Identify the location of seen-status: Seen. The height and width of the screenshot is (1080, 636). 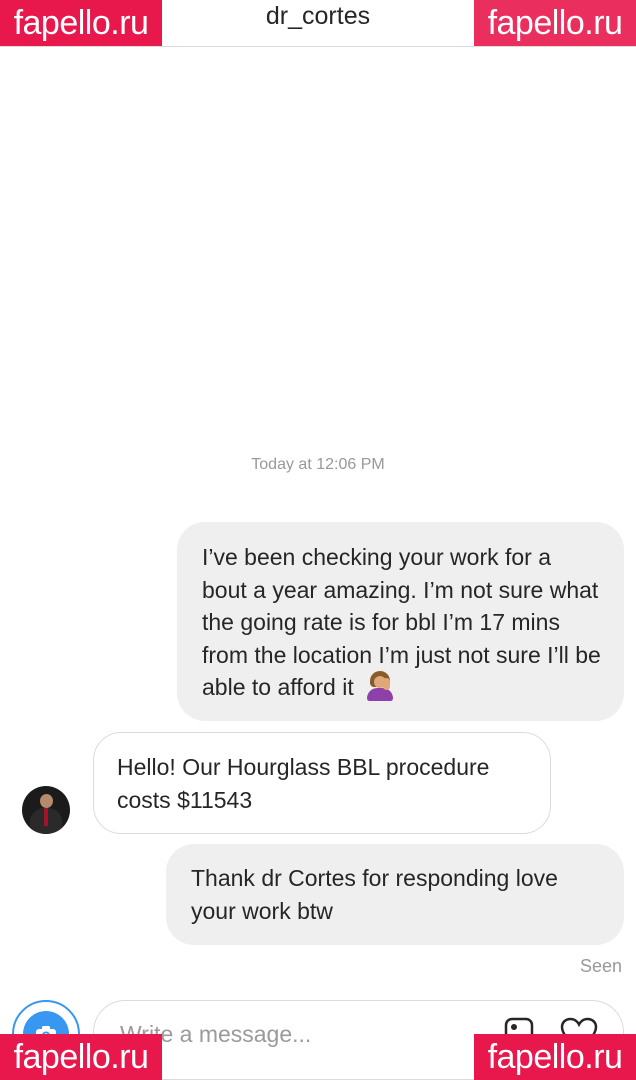
(600, 966).